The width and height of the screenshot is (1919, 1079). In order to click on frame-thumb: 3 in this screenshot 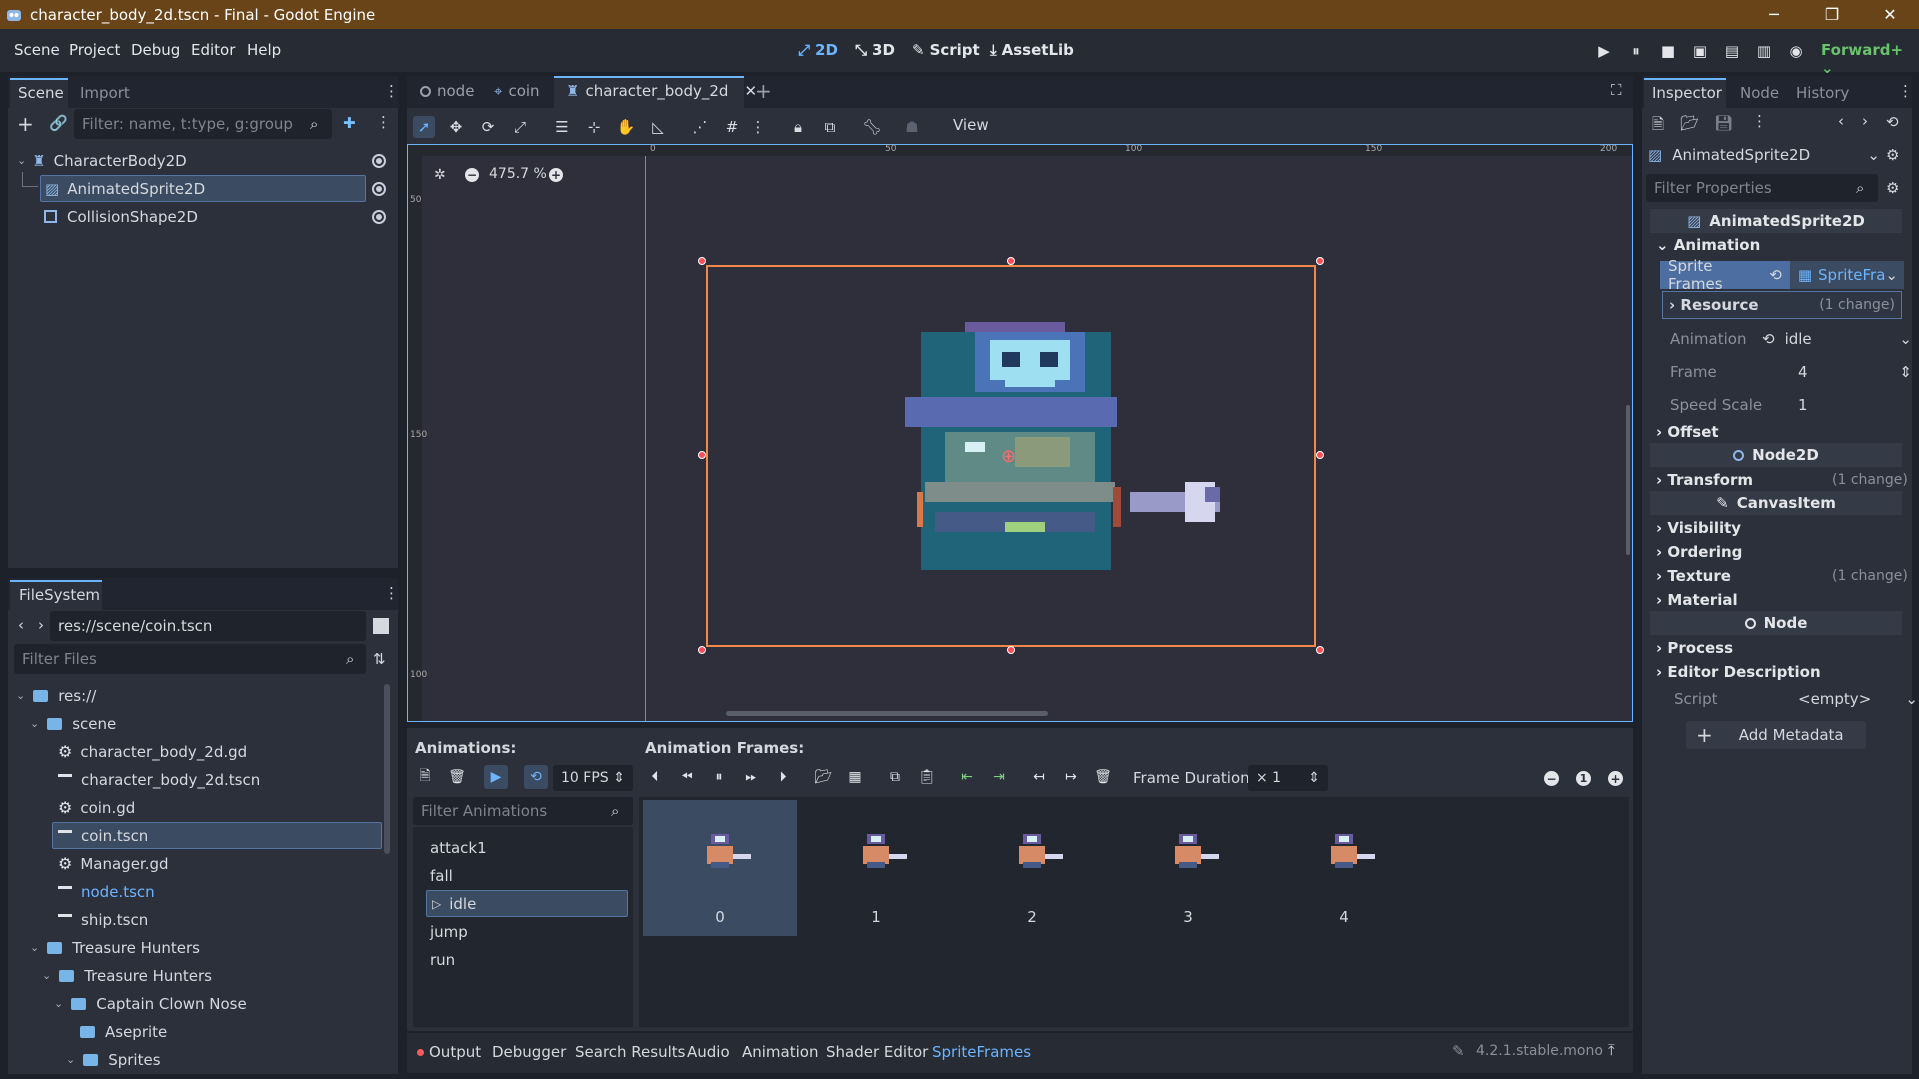, I will do `click(1188, 868)`.